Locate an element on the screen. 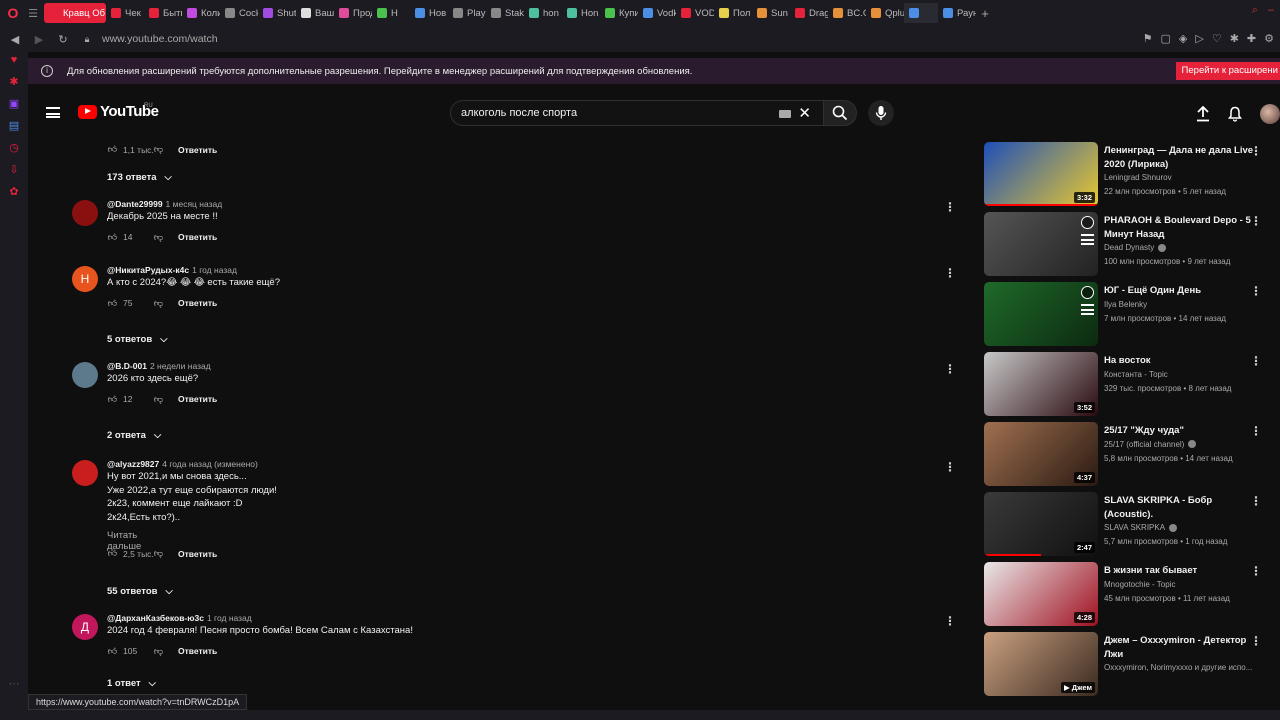  watch-later-icon is located at coordinates (1087, 292).